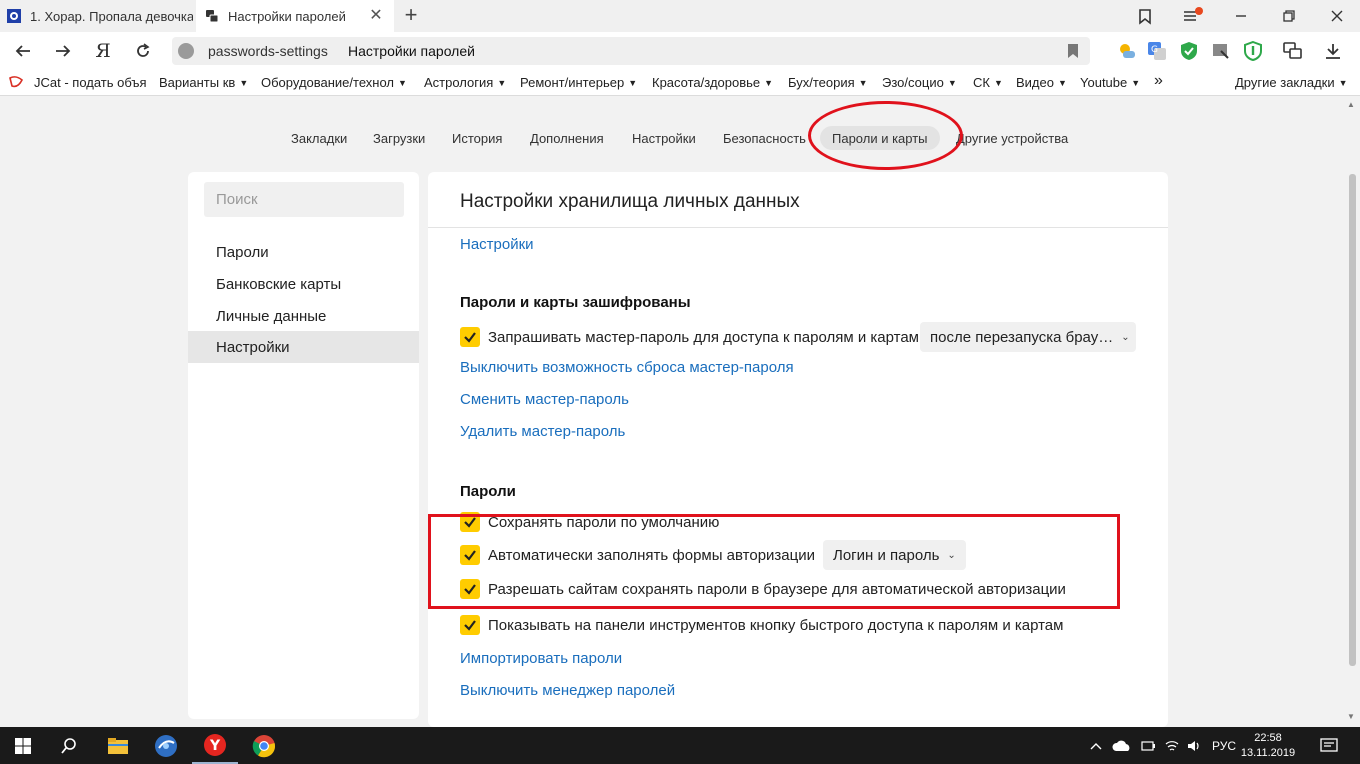 The width and height of the screenshot is (1360, 764). Describe the element at coordinates (63, 51) in the screenshot. I see `forward-icon` at that location.